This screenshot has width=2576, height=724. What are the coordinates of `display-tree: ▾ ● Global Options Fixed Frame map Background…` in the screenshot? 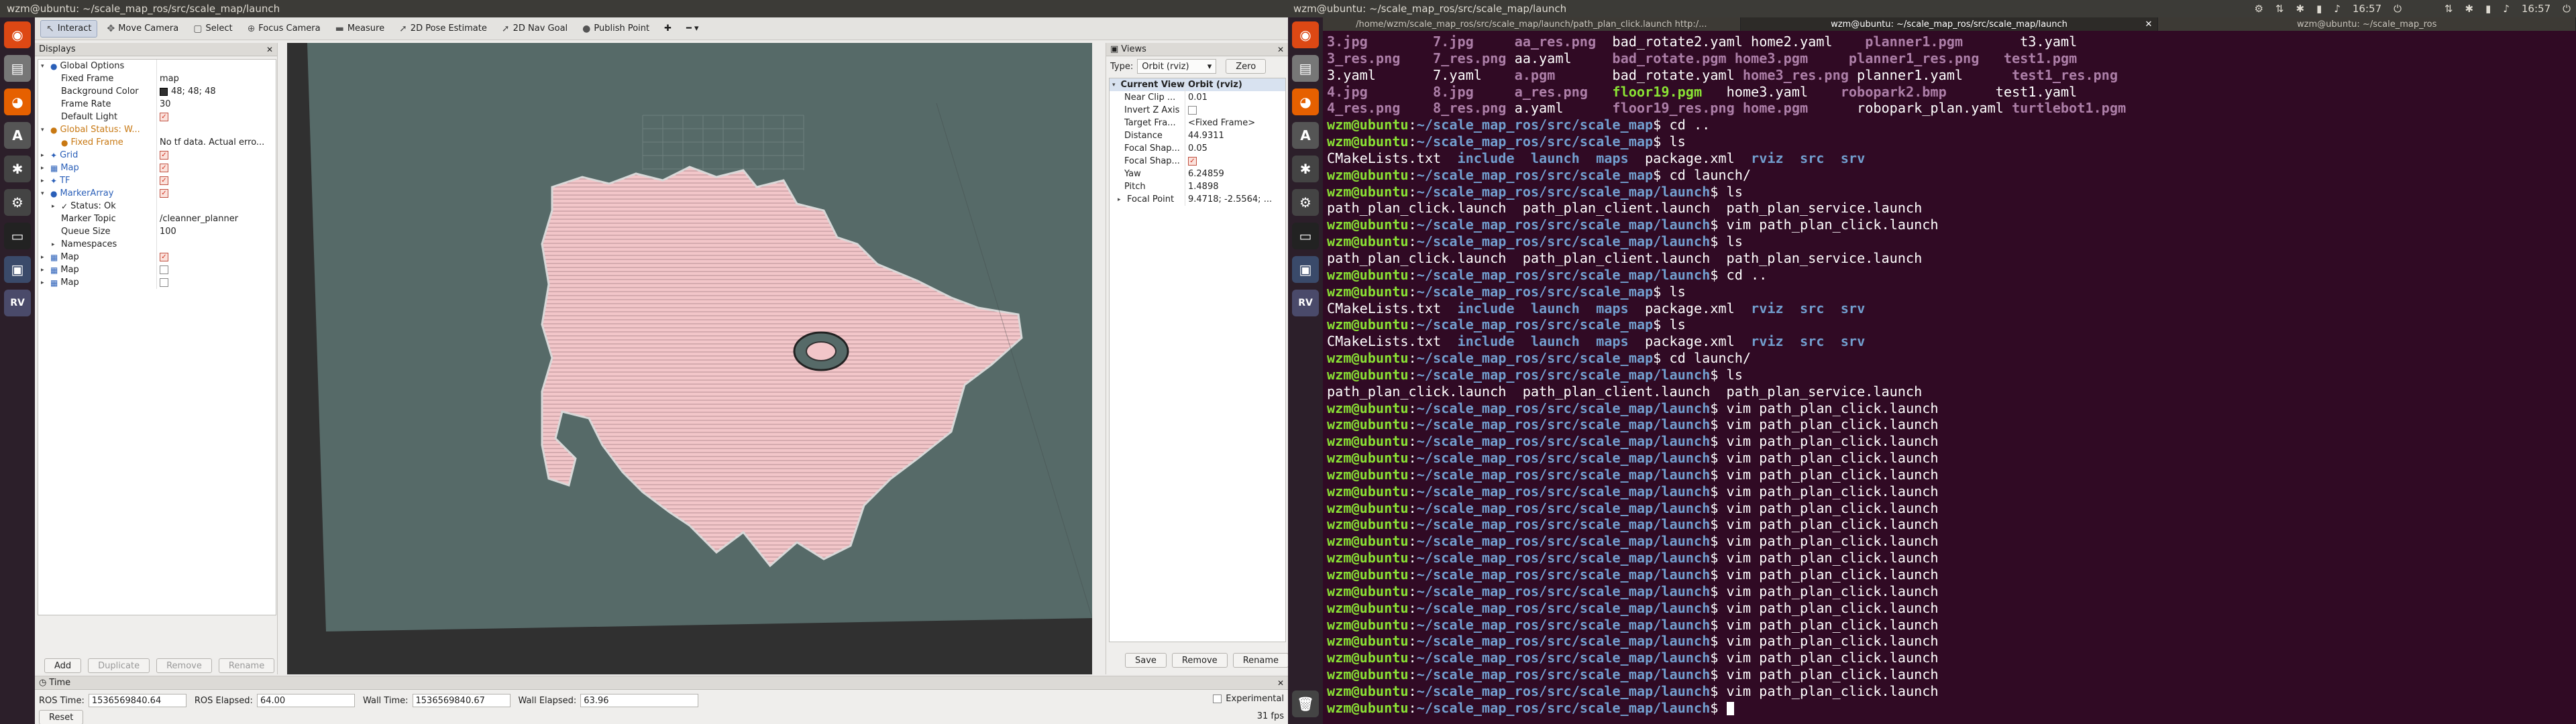 It's located at (157, 337).